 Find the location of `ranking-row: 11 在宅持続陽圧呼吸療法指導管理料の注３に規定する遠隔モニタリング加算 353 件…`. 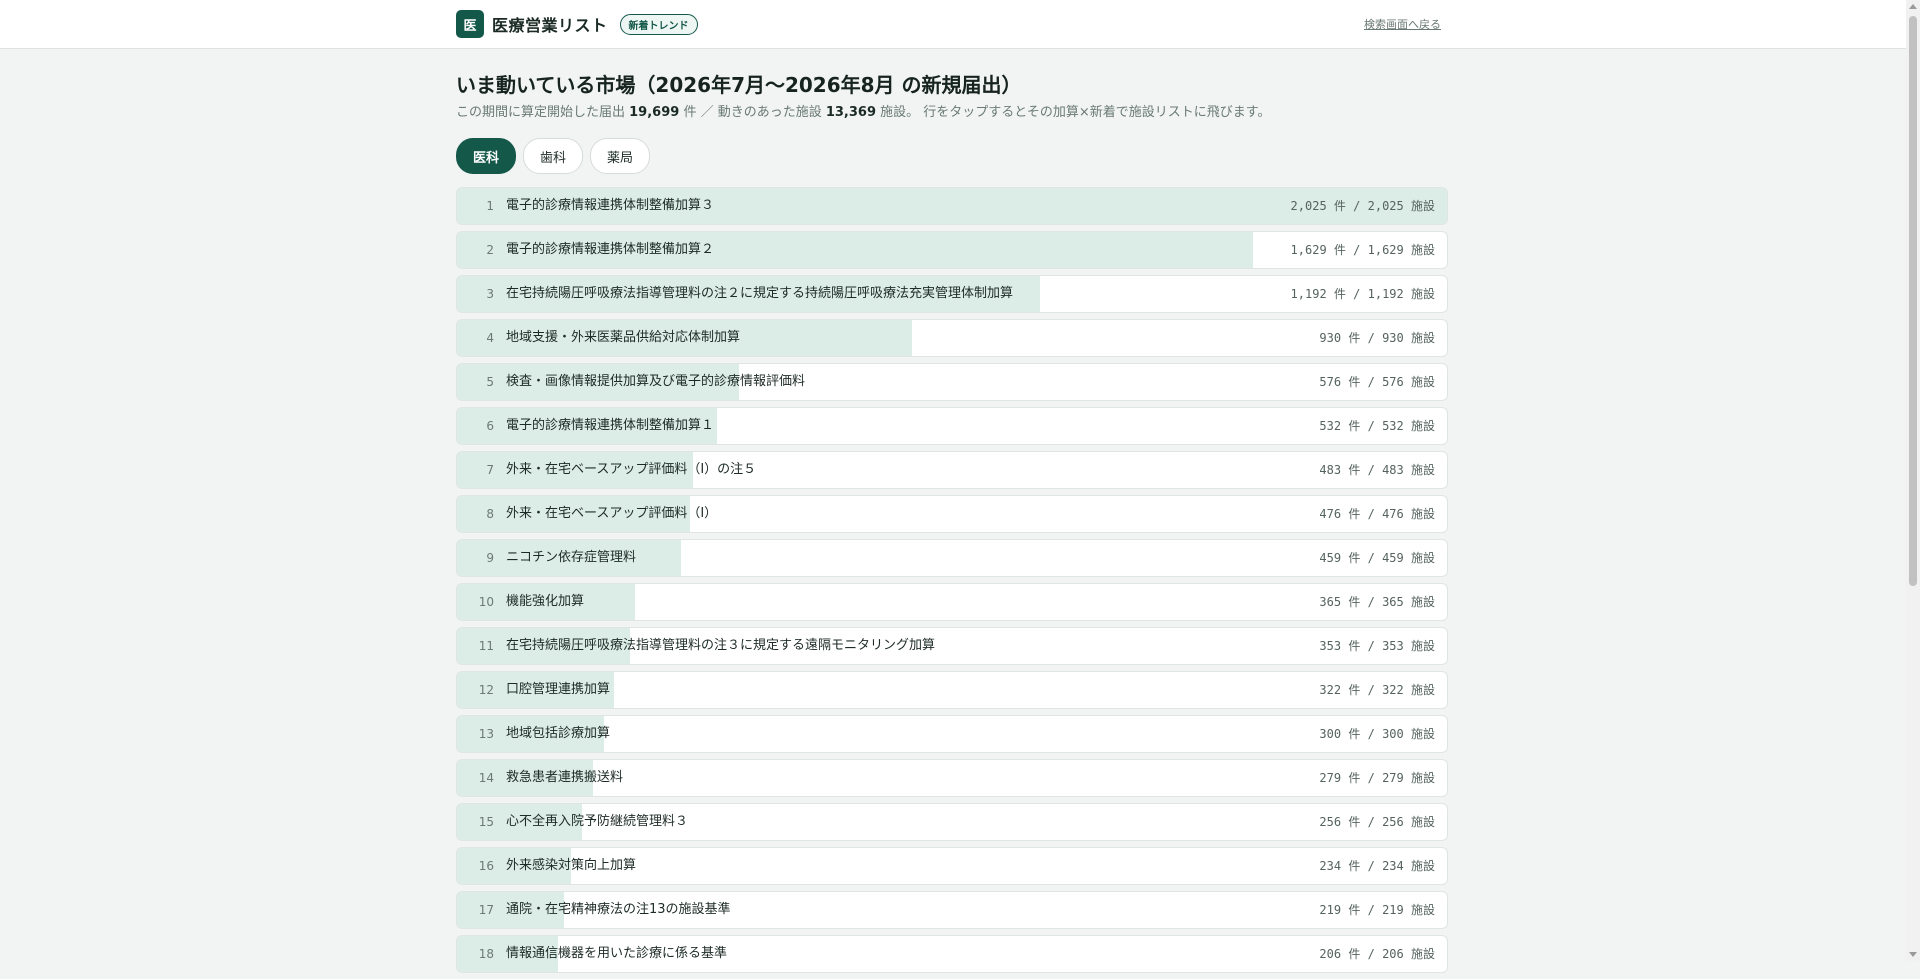

ranking-row: 11 在宅持続陽圧呼吸療法指導管理料の注３に規定する遠隔モニタリング加算 353 件… is located at coordinates (952, 646).